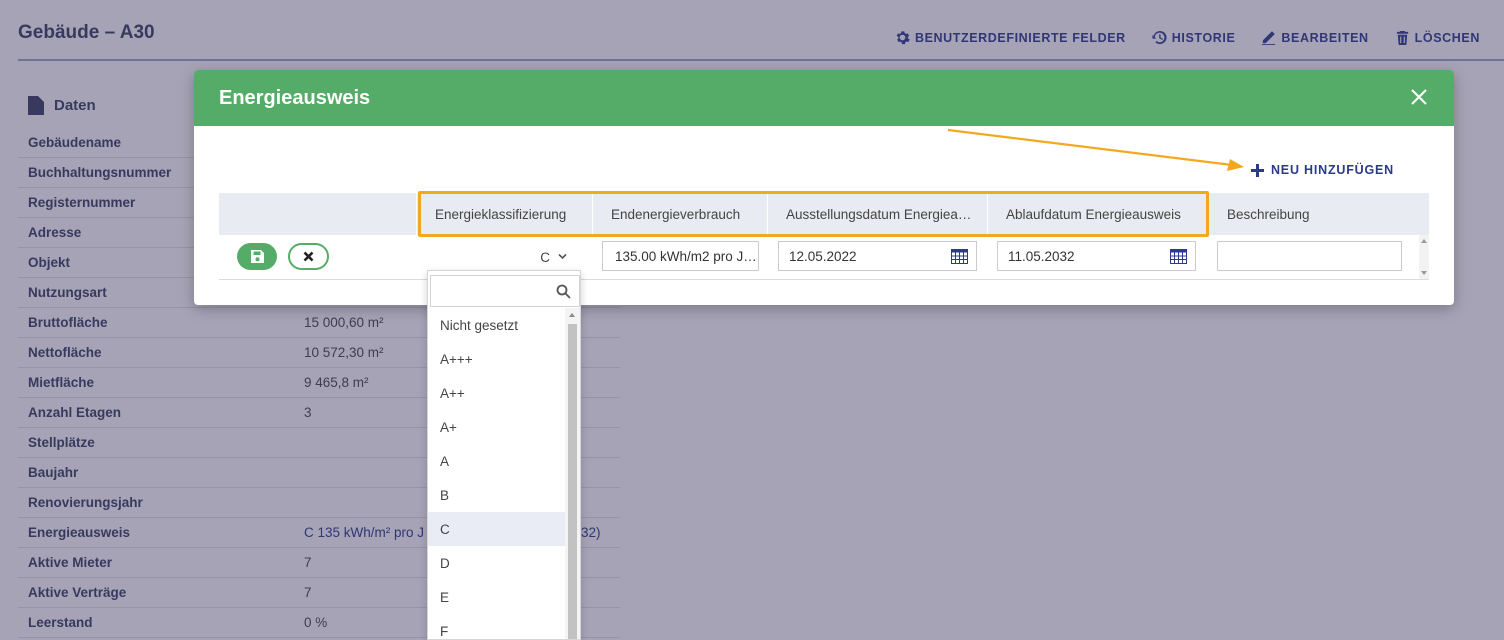 This screenshot has height=640, width=1504. Describe the element at coordinates (572, 481) in the screenshot. I see `scrollbar-thumb` at that location.